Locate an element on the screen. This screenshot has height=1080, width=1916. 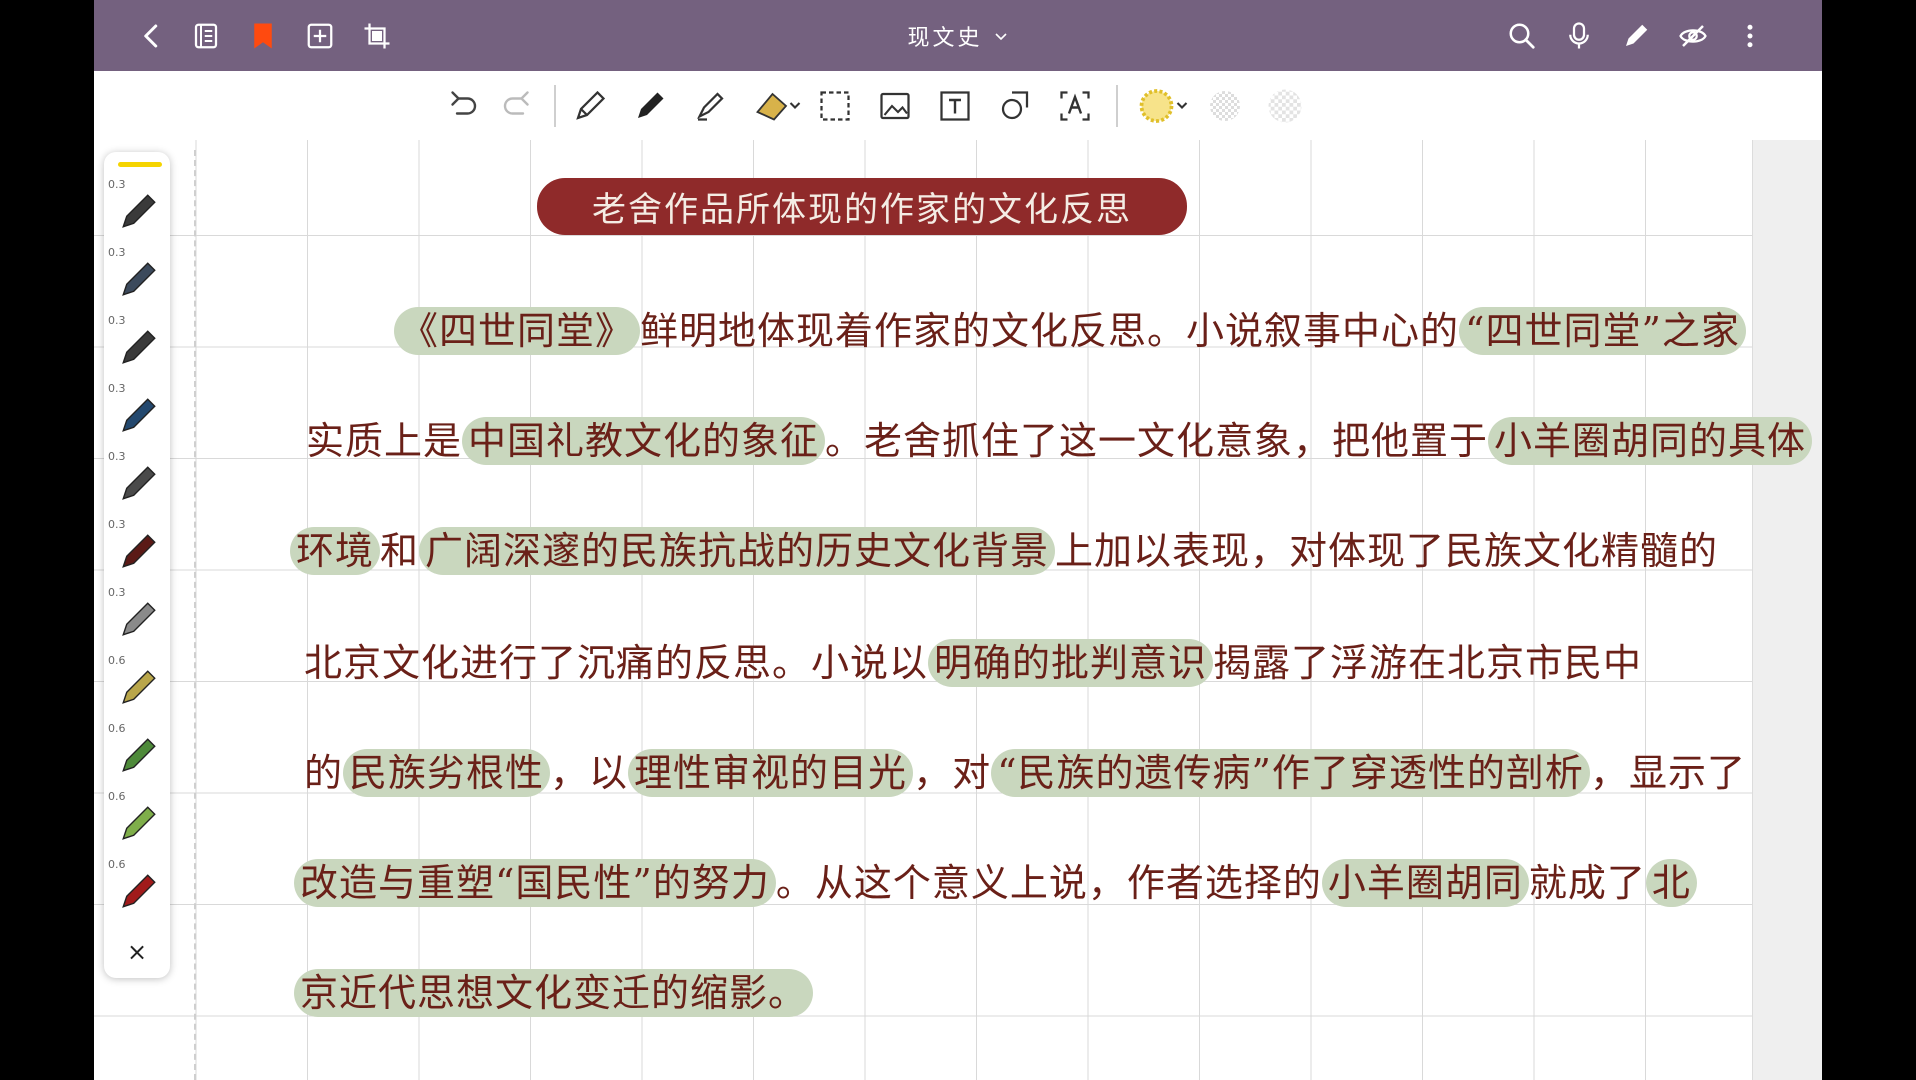
line-text: 。从这个意义上说，作者选择的 is located at coordinates (1048, 883).